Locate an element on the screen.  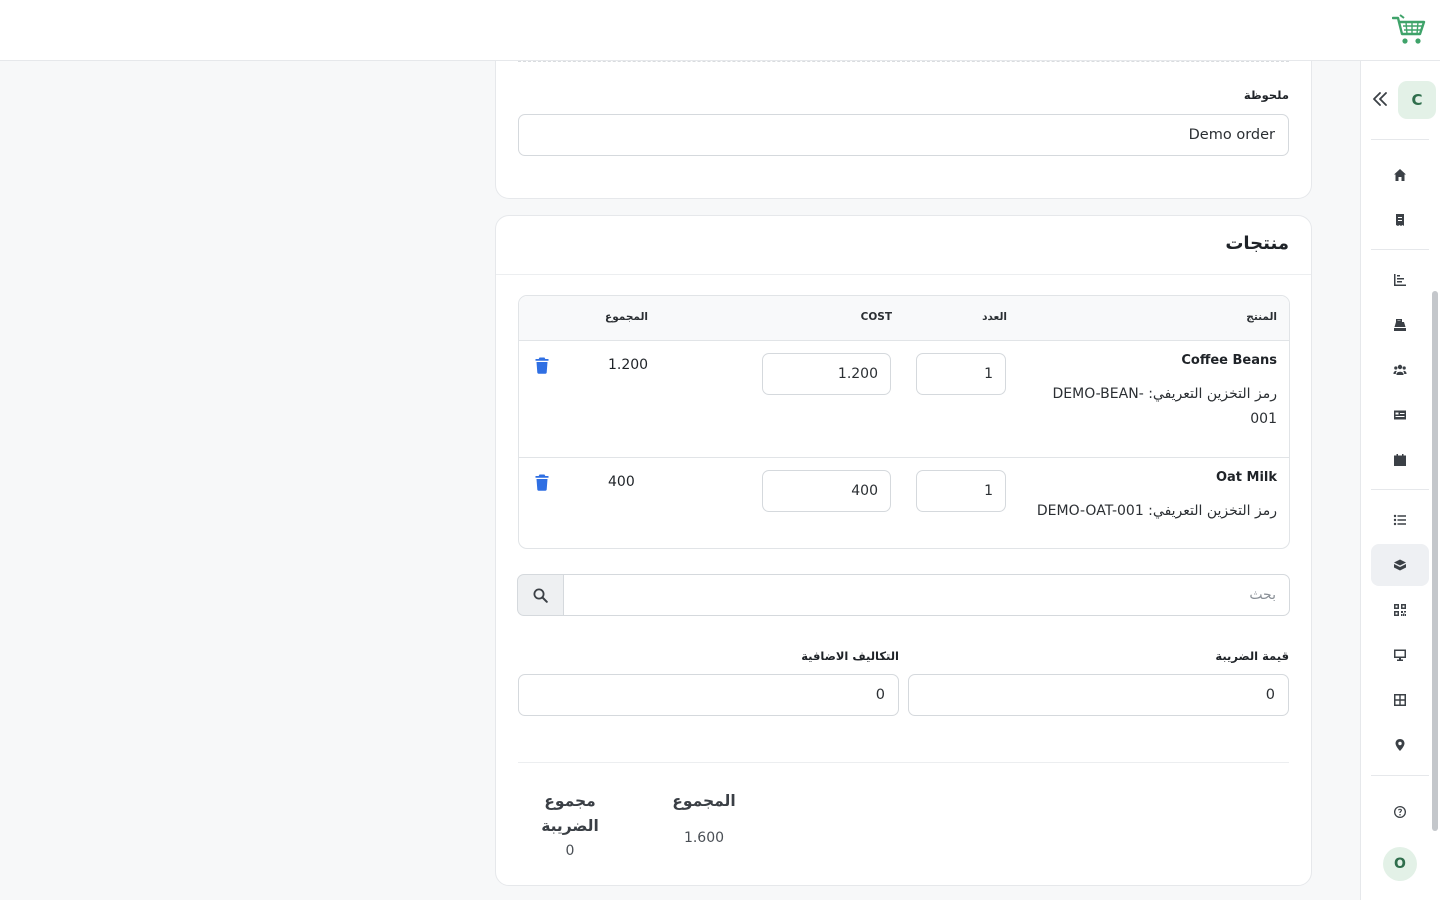
sidebar-item-calendar is located at coordinates (1400, 460).